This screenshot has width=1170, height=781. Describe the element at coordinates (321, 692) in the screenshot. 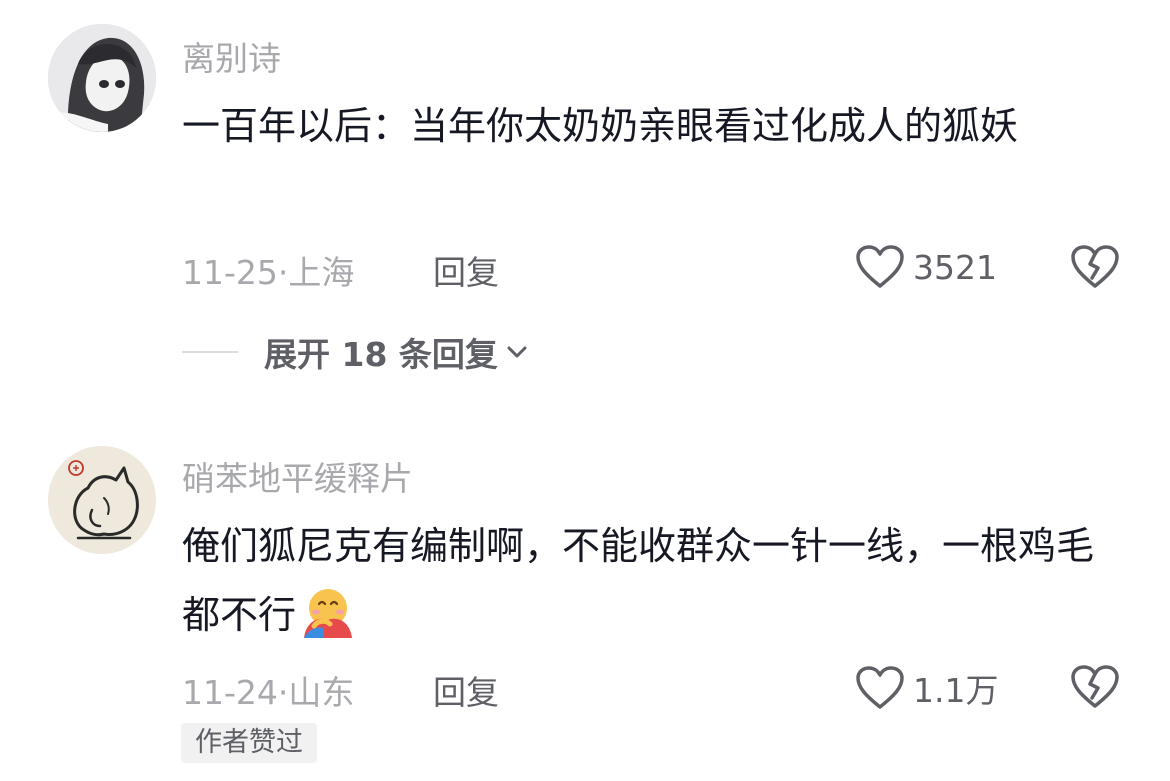

I see `comment-location: 山东` at that location.